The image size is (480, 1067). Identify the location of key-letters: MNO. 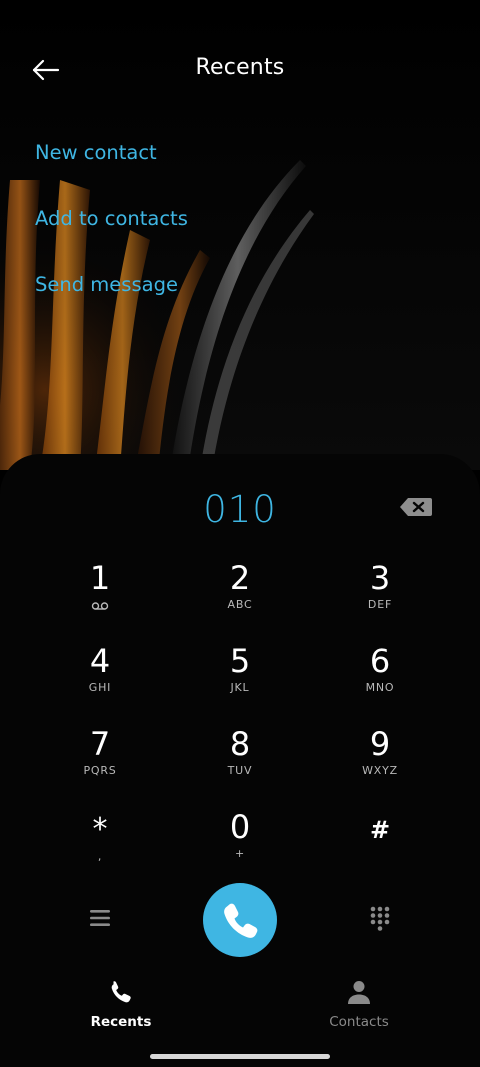
(380, 687).